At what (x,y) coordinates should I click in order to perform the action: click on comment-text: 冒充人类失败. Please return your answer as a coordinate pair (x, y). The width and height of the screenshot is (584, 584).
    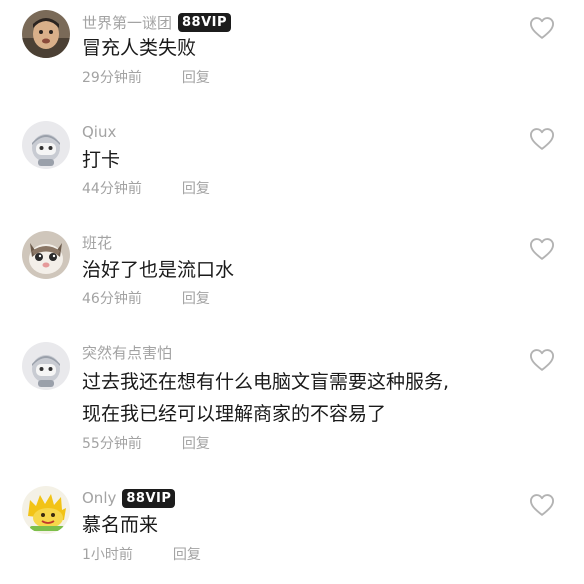
    Looking at the image, I should click on (139, 48).